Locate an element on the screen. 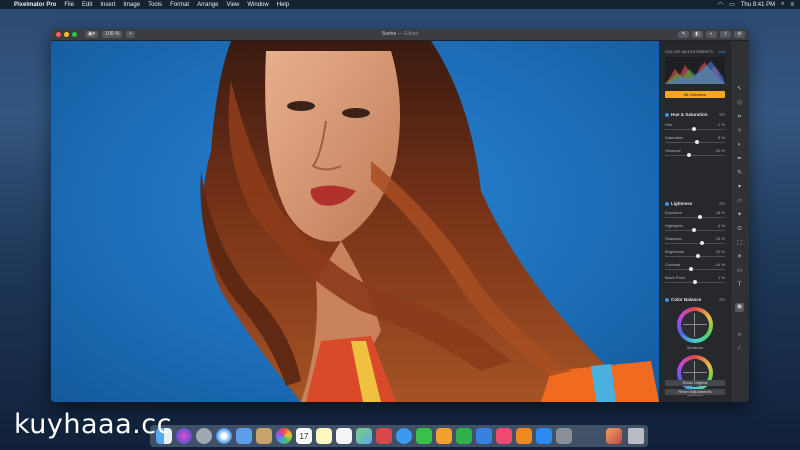 This screenshot has height=450, width=800. layers-toolbar-button: ◧ is located at coordinates (697, 34).